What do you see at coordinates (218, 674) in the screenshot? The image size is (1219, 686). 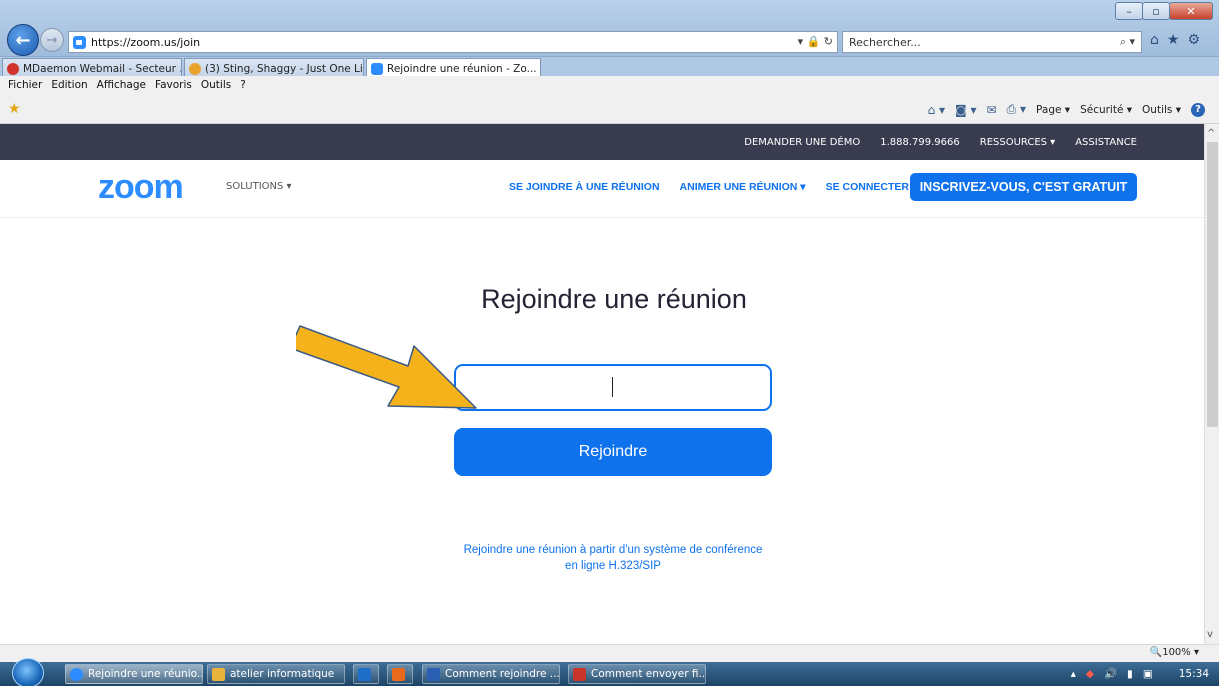 I see `folder-icon` at bounding box center [218, 674].